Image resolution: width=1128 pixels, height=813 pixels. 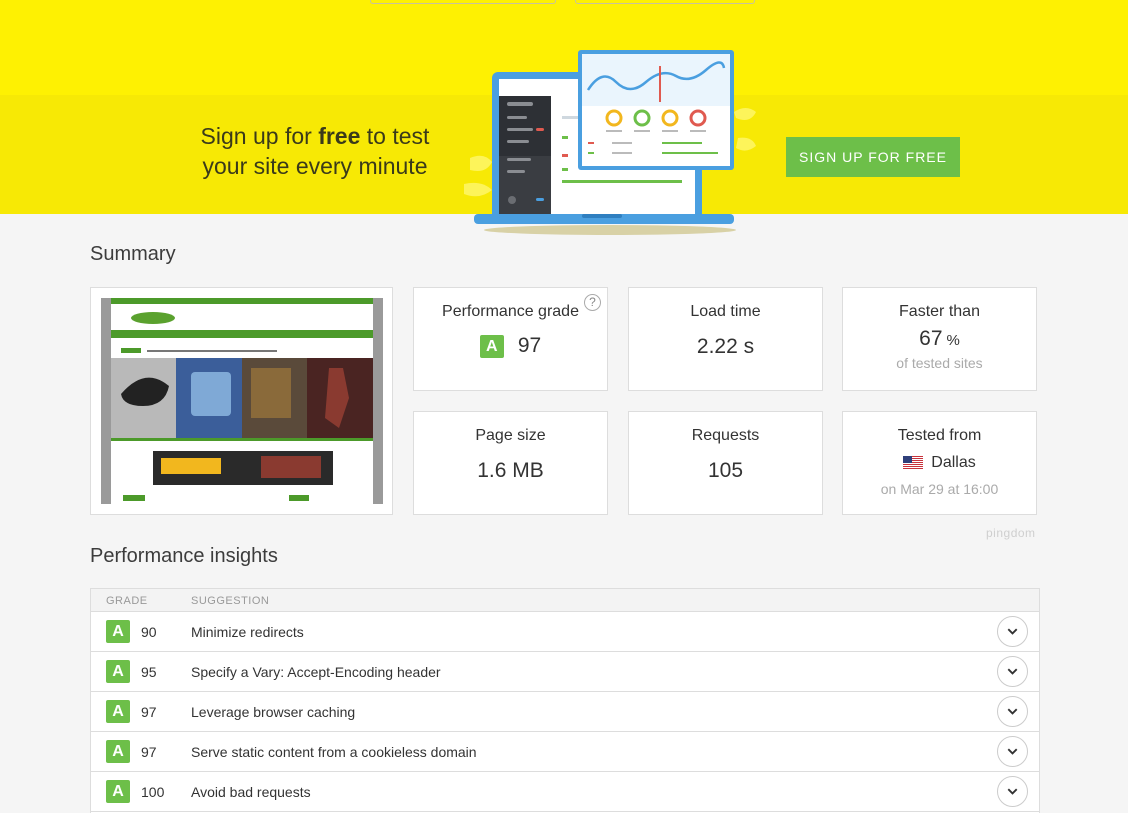 What do you see at coordinates (149, 672) in the screenshot?
I see `score: 95` at bounding box center [149, 672].